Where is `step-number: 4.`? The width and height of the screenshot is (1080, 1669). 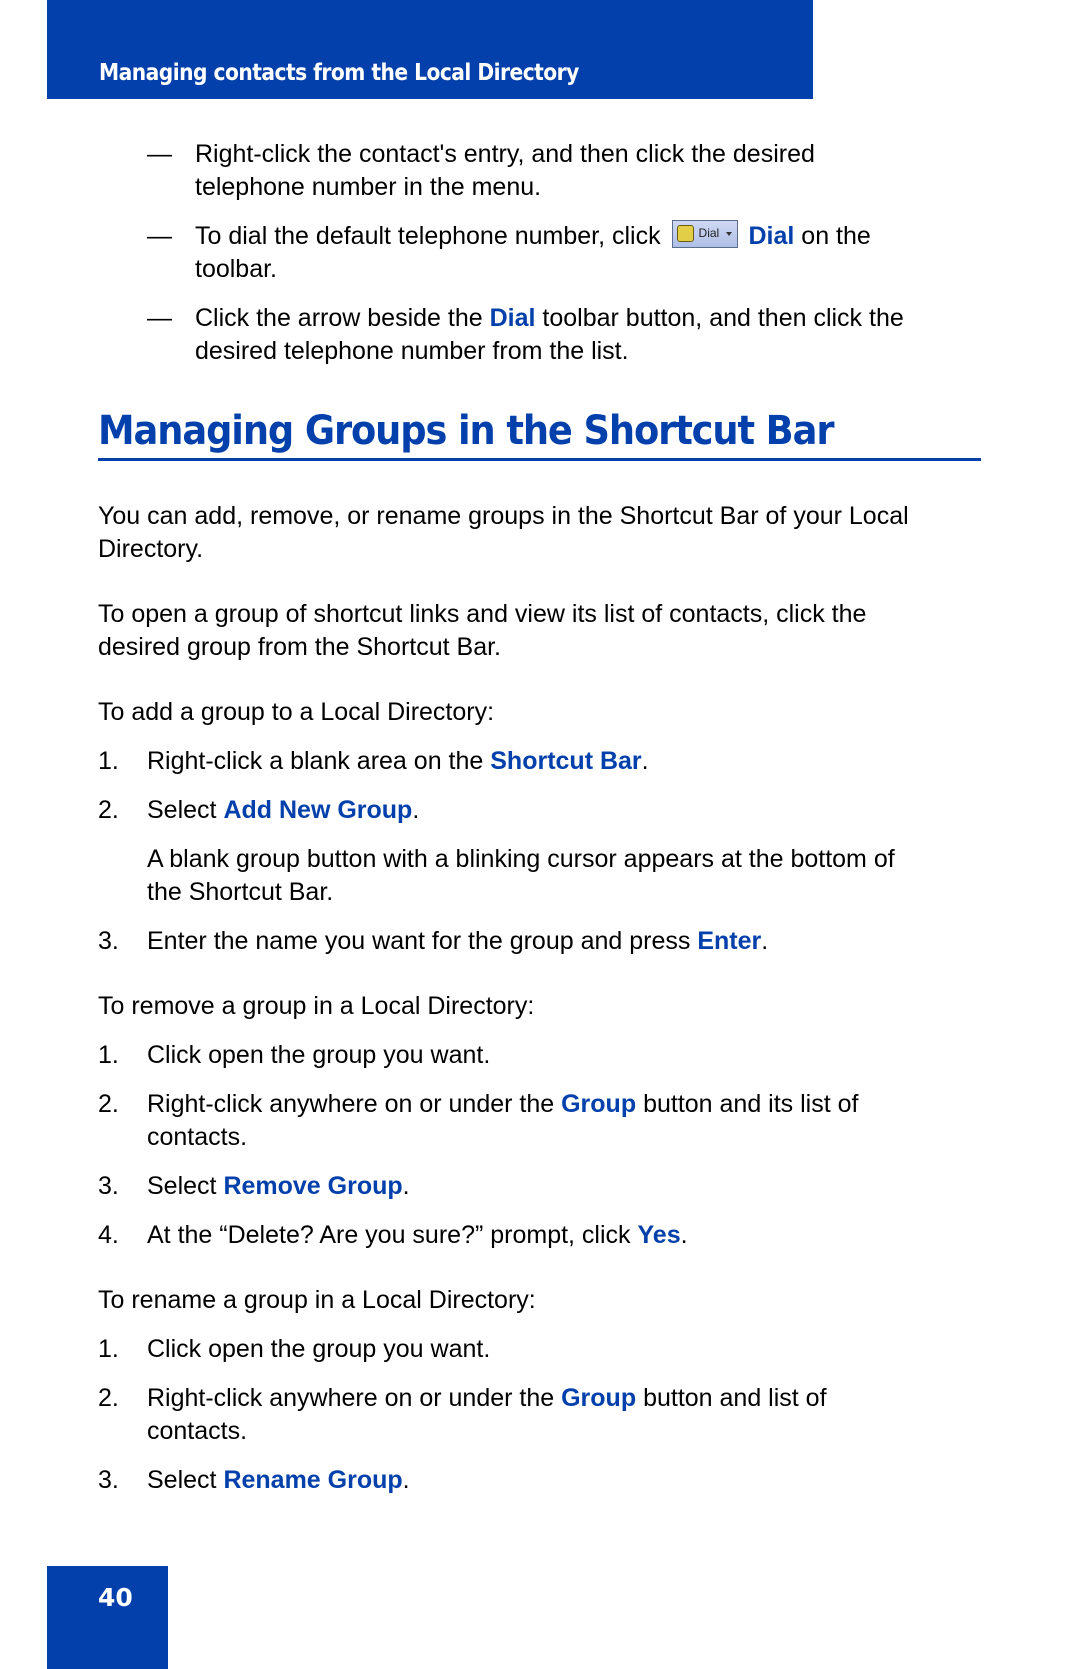
step-number: 4. is located at coordinates (108, 1235).